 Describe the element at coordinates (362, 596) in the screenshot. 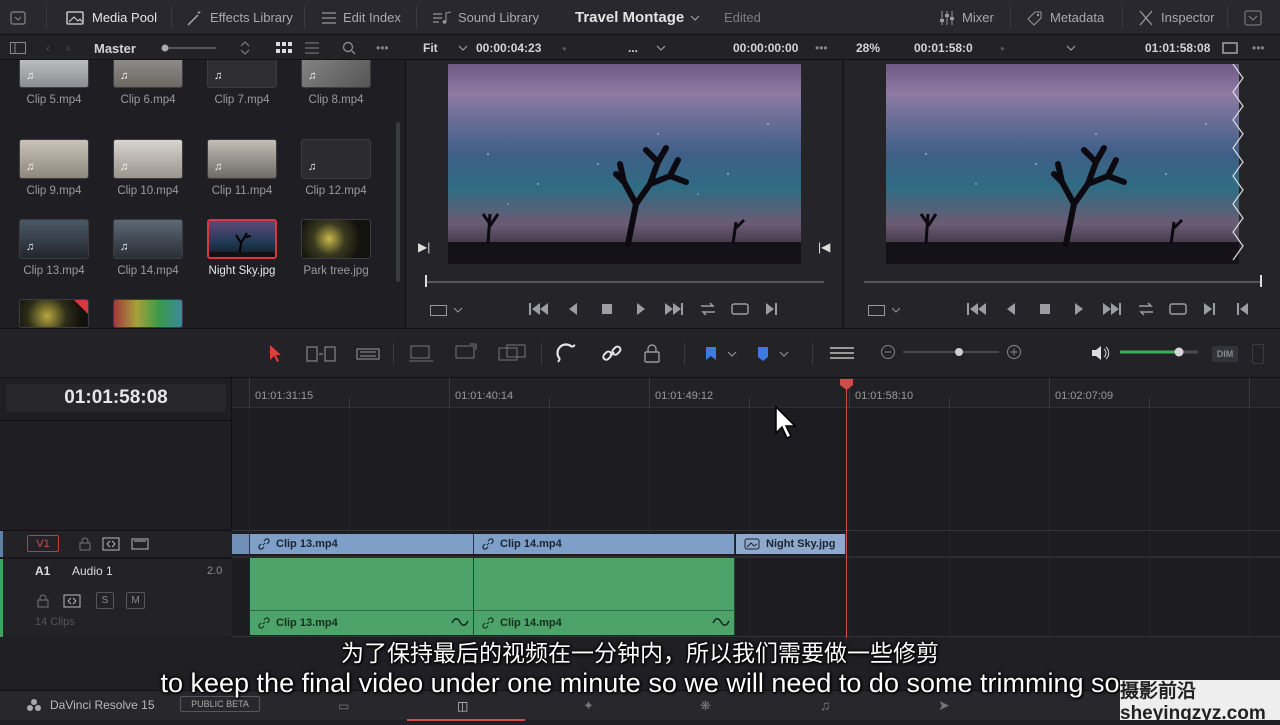

I see `audio-clip-13: Clip 13.mp4` at that location.